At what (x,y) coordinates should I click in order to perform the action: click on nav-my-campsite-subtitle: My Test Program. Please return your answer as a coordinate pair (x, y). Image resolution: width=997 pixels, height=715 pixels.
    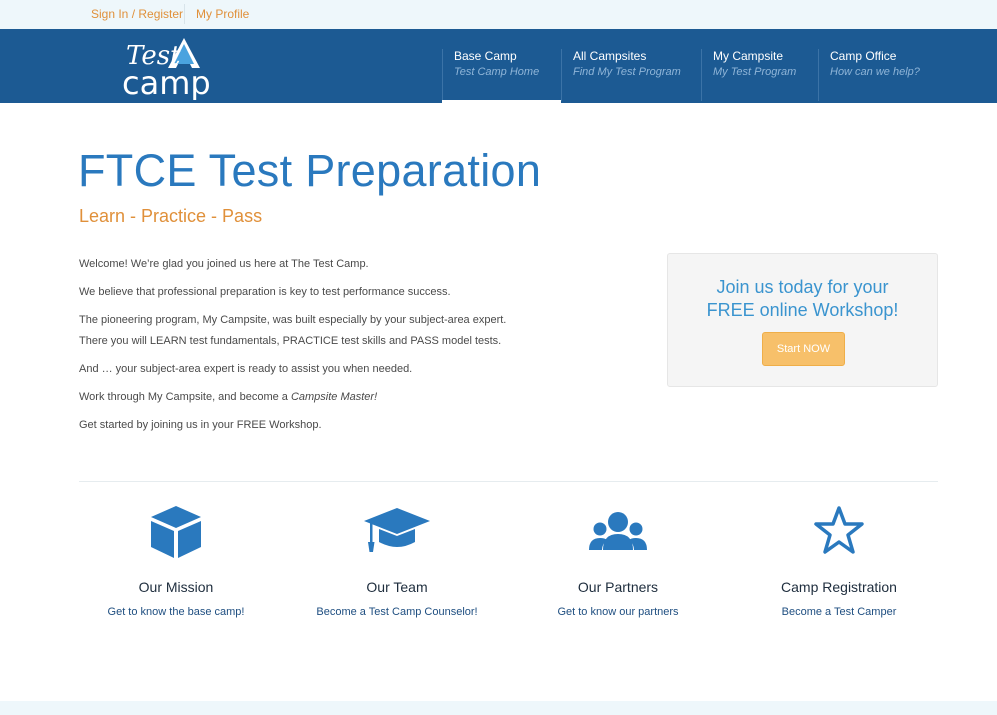
    Looking at the image, I should click on (755, 72).